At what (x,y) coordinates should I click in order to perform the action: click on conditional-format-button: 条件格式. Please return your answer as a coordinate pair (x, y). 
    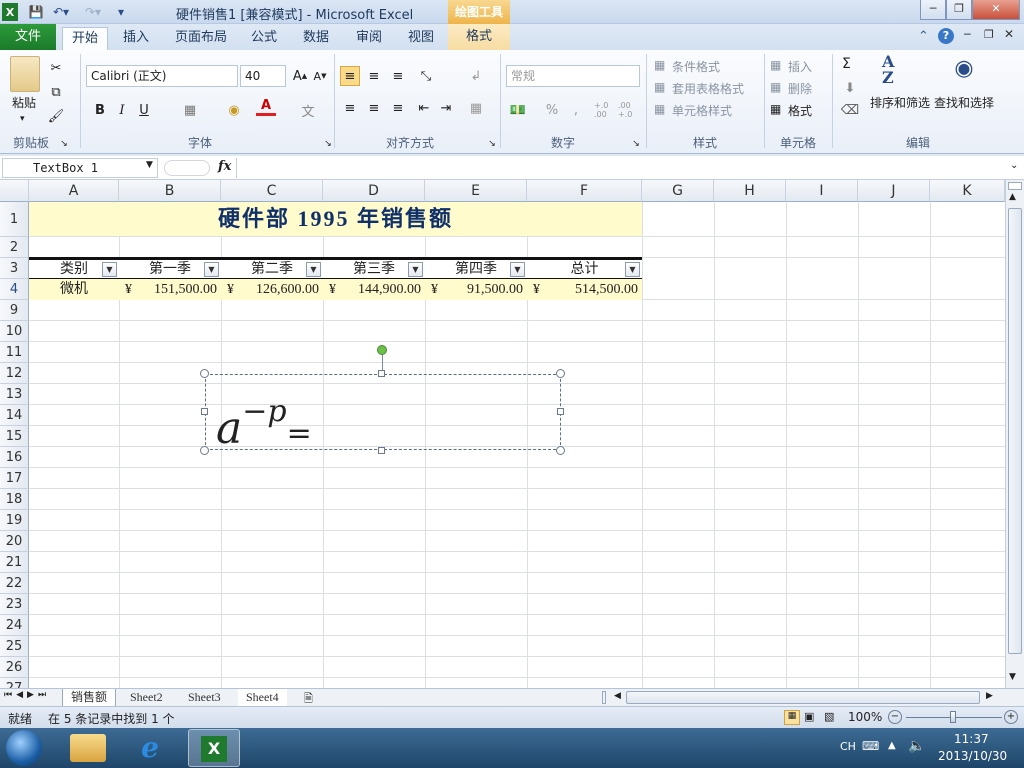
    Looking at the image, I should click on (696, 66).